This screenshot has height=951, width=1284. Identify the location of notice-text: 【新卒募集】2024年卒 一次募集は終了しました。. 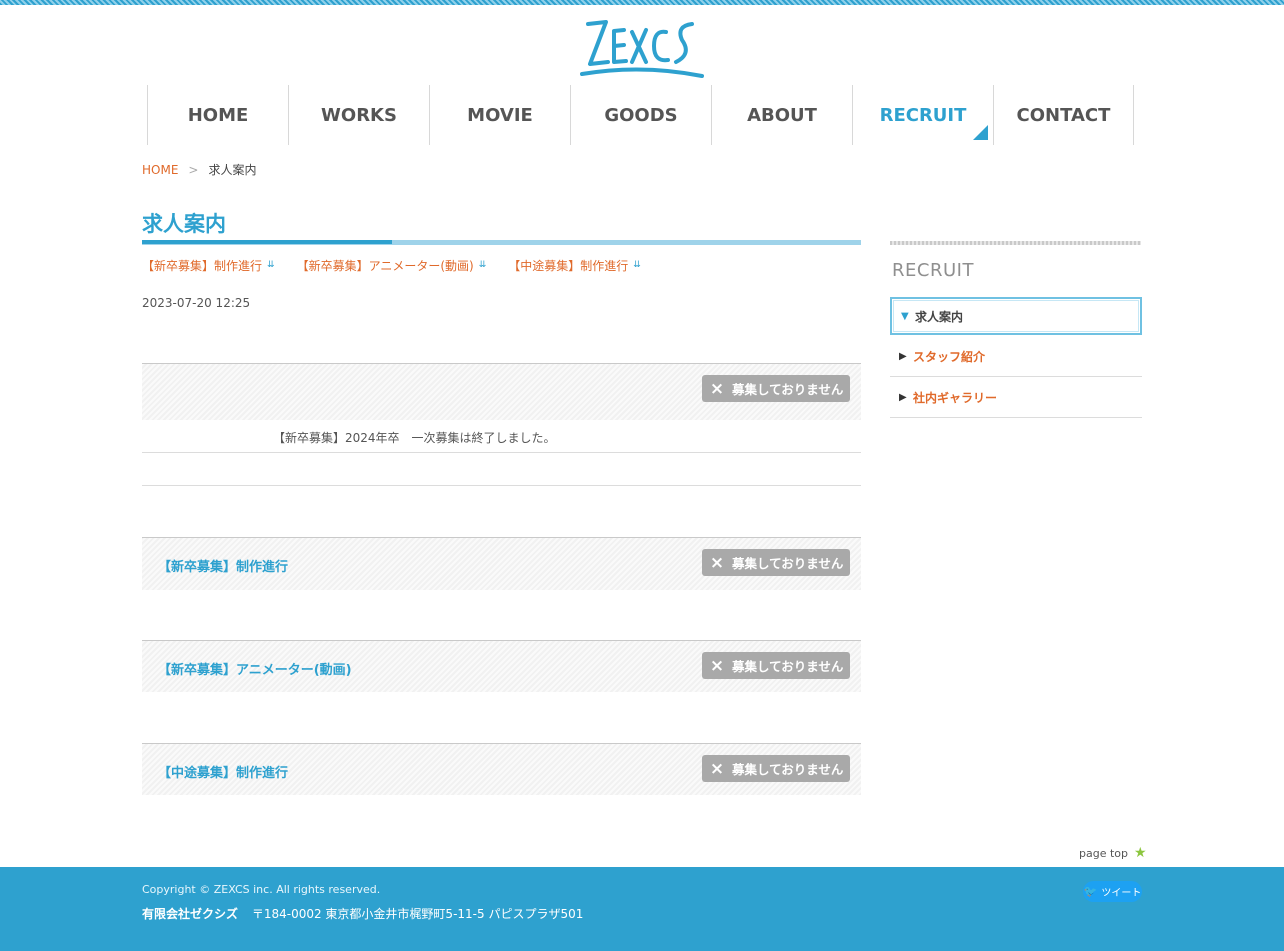
(414, 438).